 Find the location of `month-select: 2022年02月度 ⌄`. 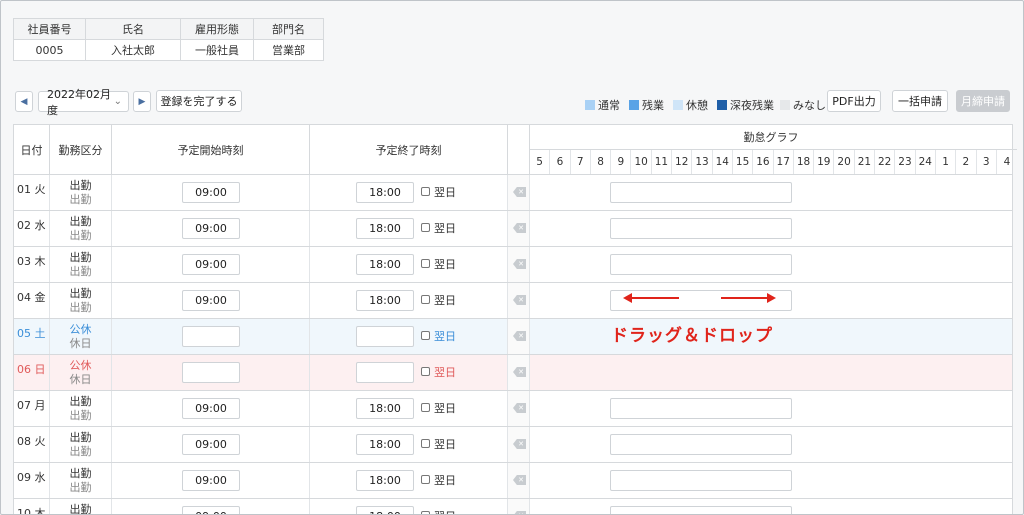

month-select: 2022年02月度 ⌄ is located at coordinates (83, 102).